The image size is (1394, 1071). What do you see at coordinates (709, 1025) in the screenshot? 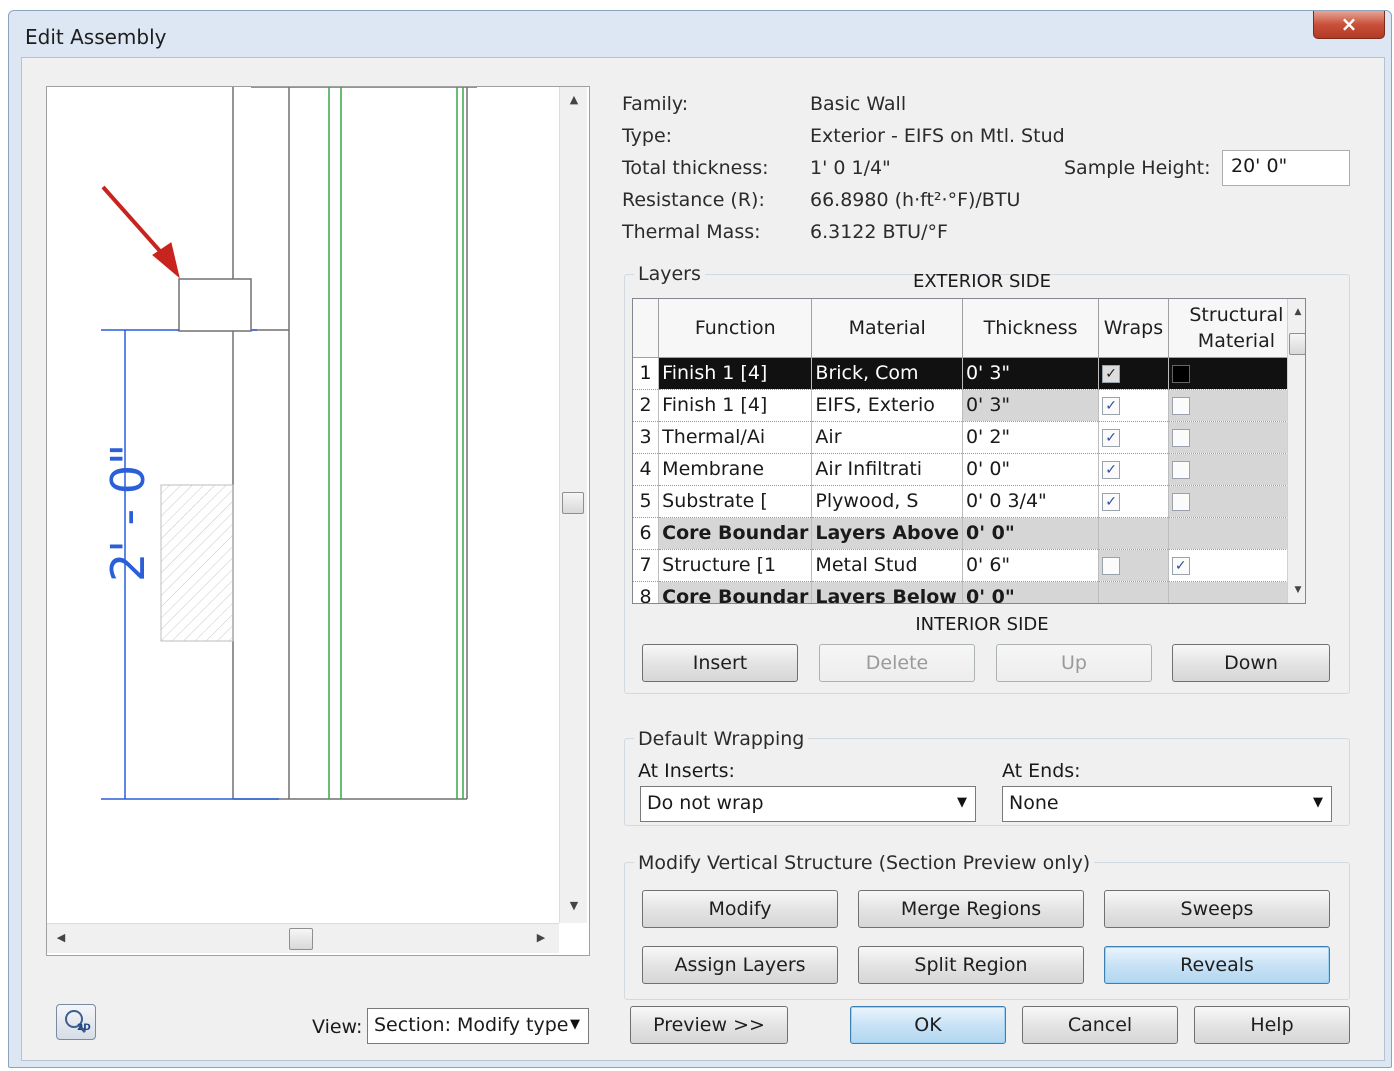
I see `preview-button: Preview >>` at bounding box center [709, 1025].